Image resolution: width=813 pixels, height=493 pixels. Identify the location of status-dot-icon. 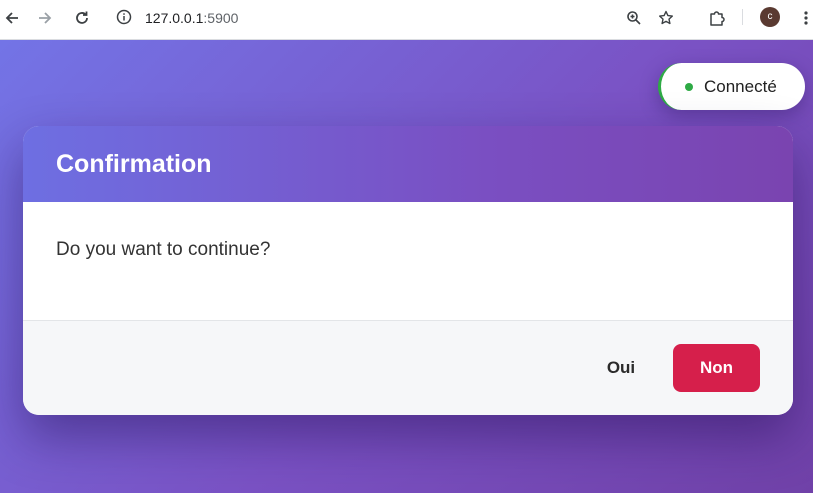
(689, 87).